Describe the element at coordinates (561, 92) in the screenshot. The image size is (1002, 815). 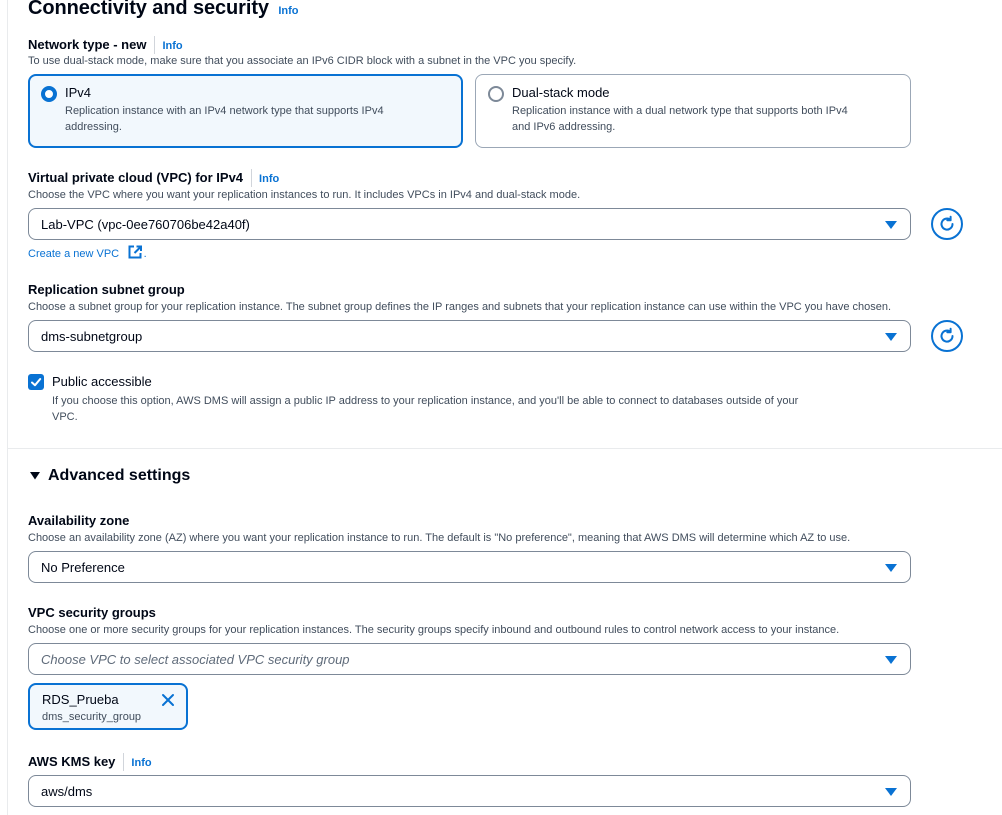
I see `dual-stack-title: Dual-stack mode` at that location.